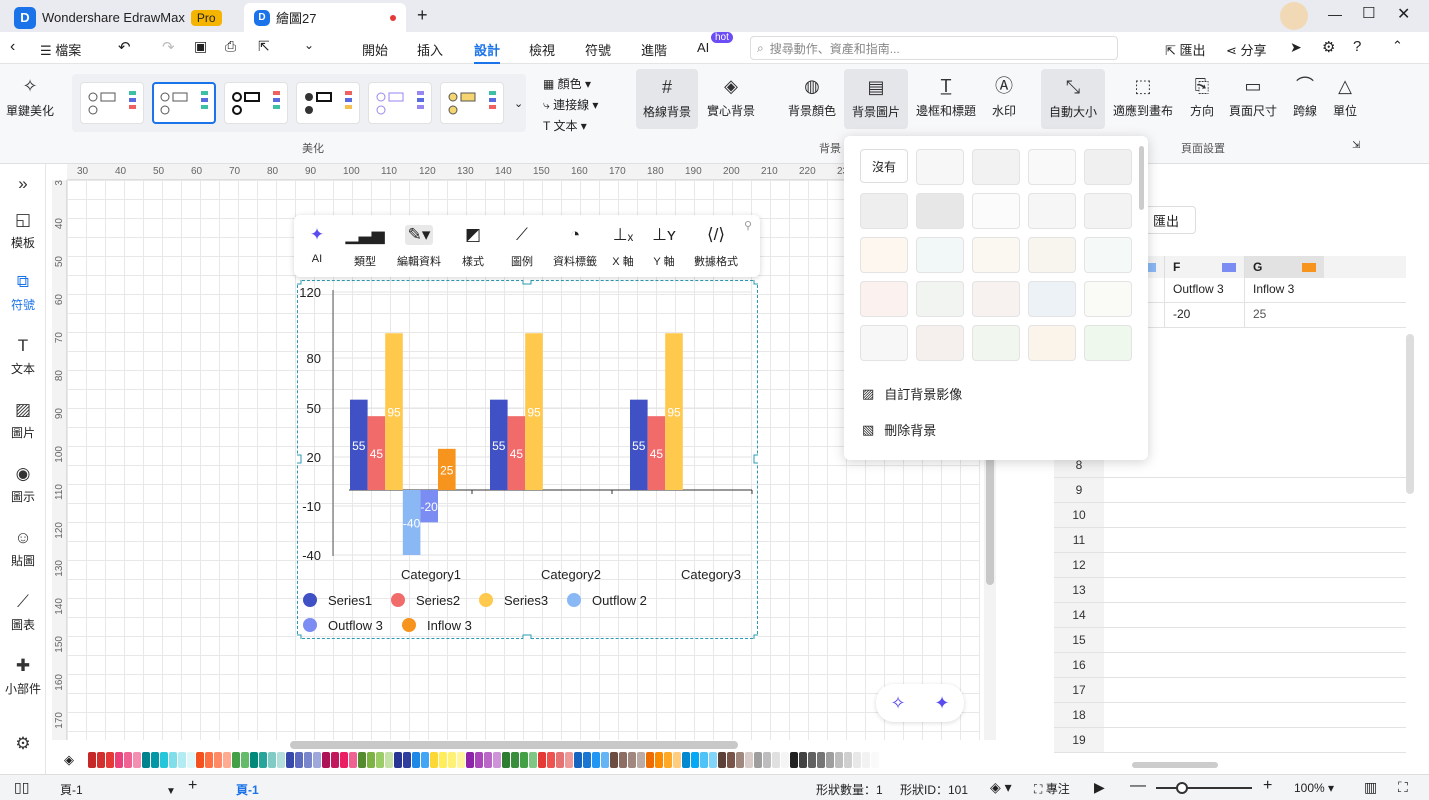 Image resolution: width=1429 pixels, height=800 pixels. What do you see at coordinates (23, 484) in the screenshot?
I see `sidebar-item-icon: ◉ 圖示` at bounding box center [23, 484].